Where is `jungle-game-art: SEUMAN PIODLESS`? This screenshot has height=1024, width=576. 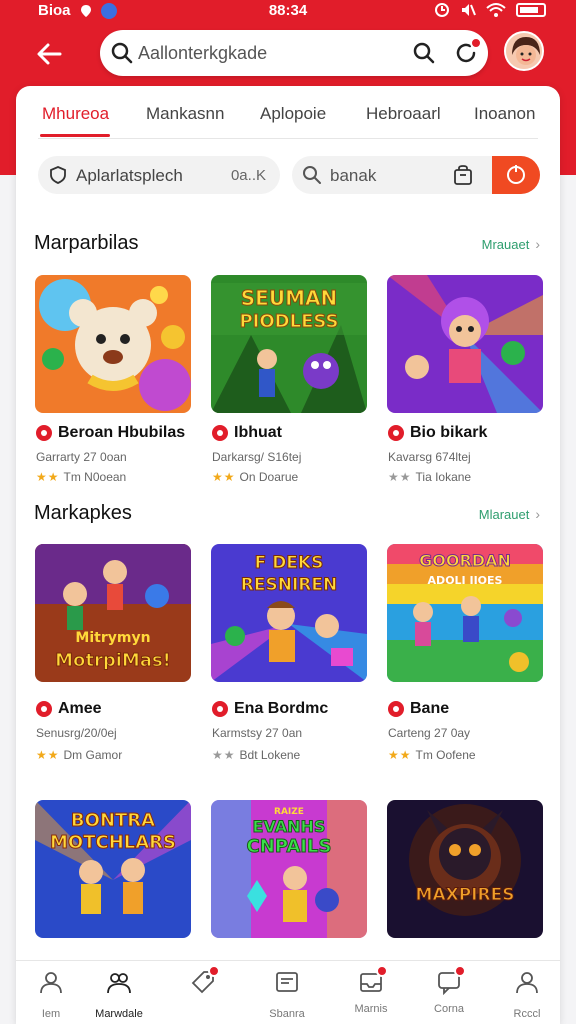
jungle-game-art: SEUMAN PIODLESS is located at coordinates (289, 344).